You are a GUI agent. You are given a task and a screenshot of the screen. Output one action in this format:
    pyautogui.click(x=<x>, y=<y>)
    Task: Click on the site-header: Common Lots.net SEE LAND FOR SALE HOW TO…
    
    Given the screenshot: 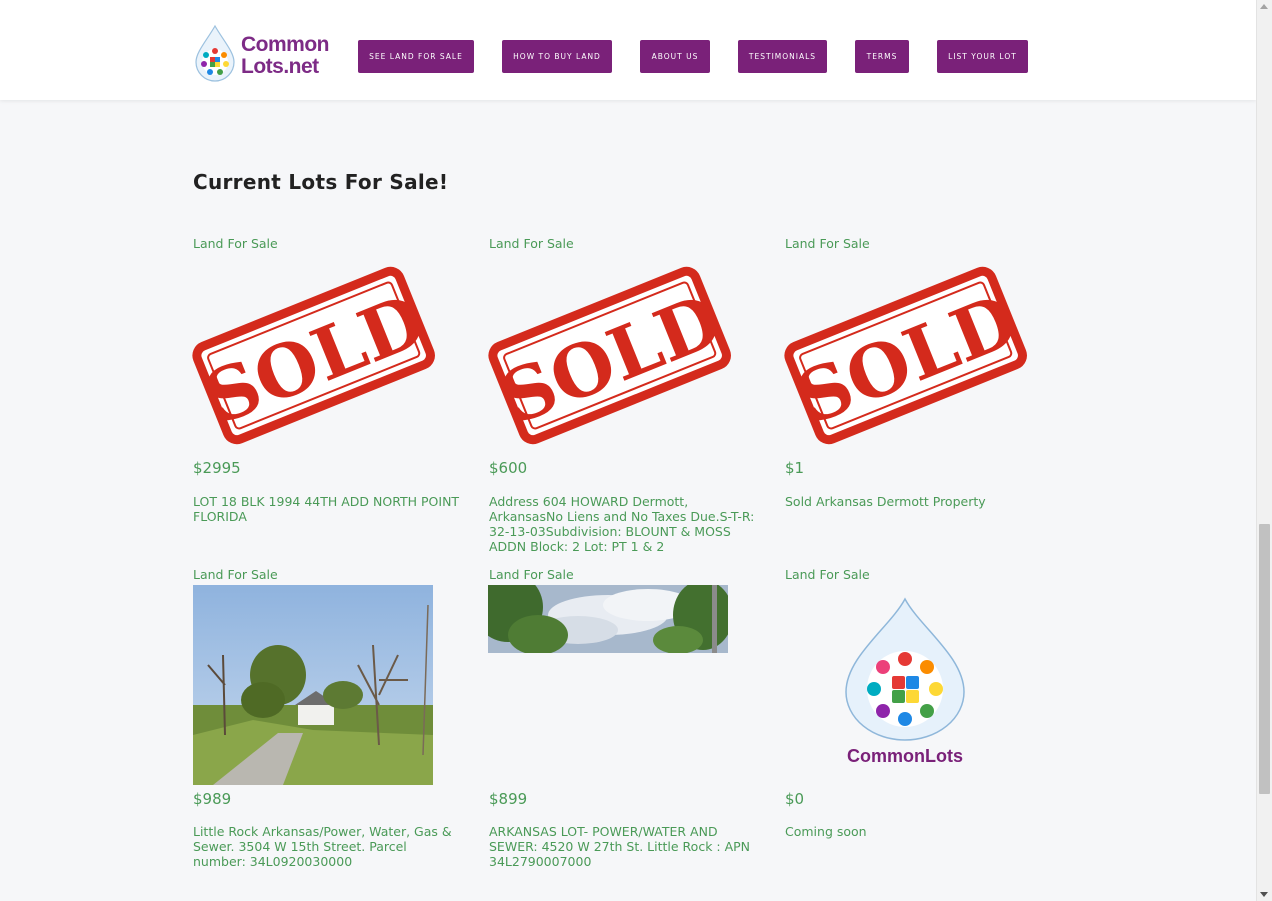 What is the action you would take?
    pyautogui.click(x=628, y=50)
    